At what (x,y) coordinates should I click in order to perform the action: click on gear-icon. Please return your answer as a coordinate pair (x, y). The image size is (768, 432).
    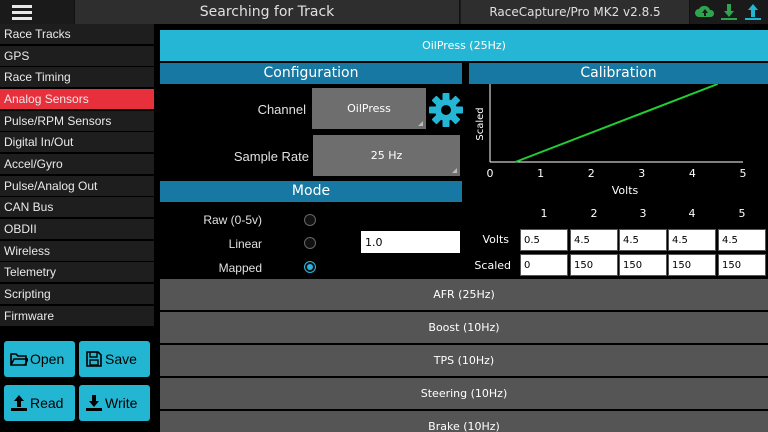
    Looking at the image, I should click on (446, 110).